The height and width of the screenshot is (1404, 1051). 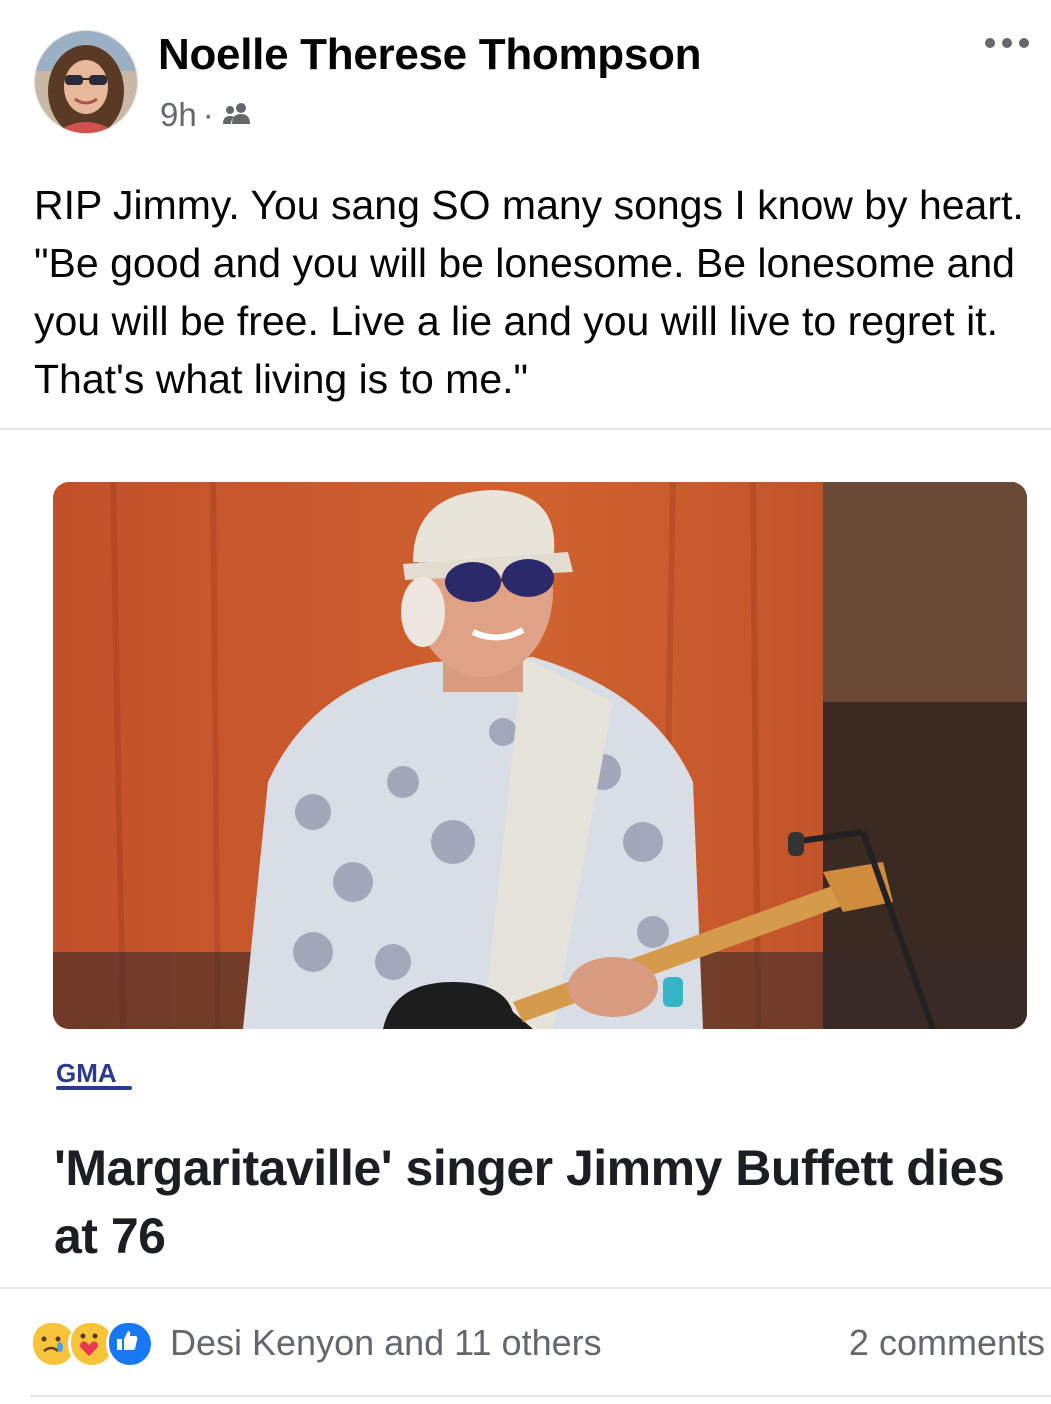 I want to click on link-source-logo: GMA, so click(x=86, y=1073).